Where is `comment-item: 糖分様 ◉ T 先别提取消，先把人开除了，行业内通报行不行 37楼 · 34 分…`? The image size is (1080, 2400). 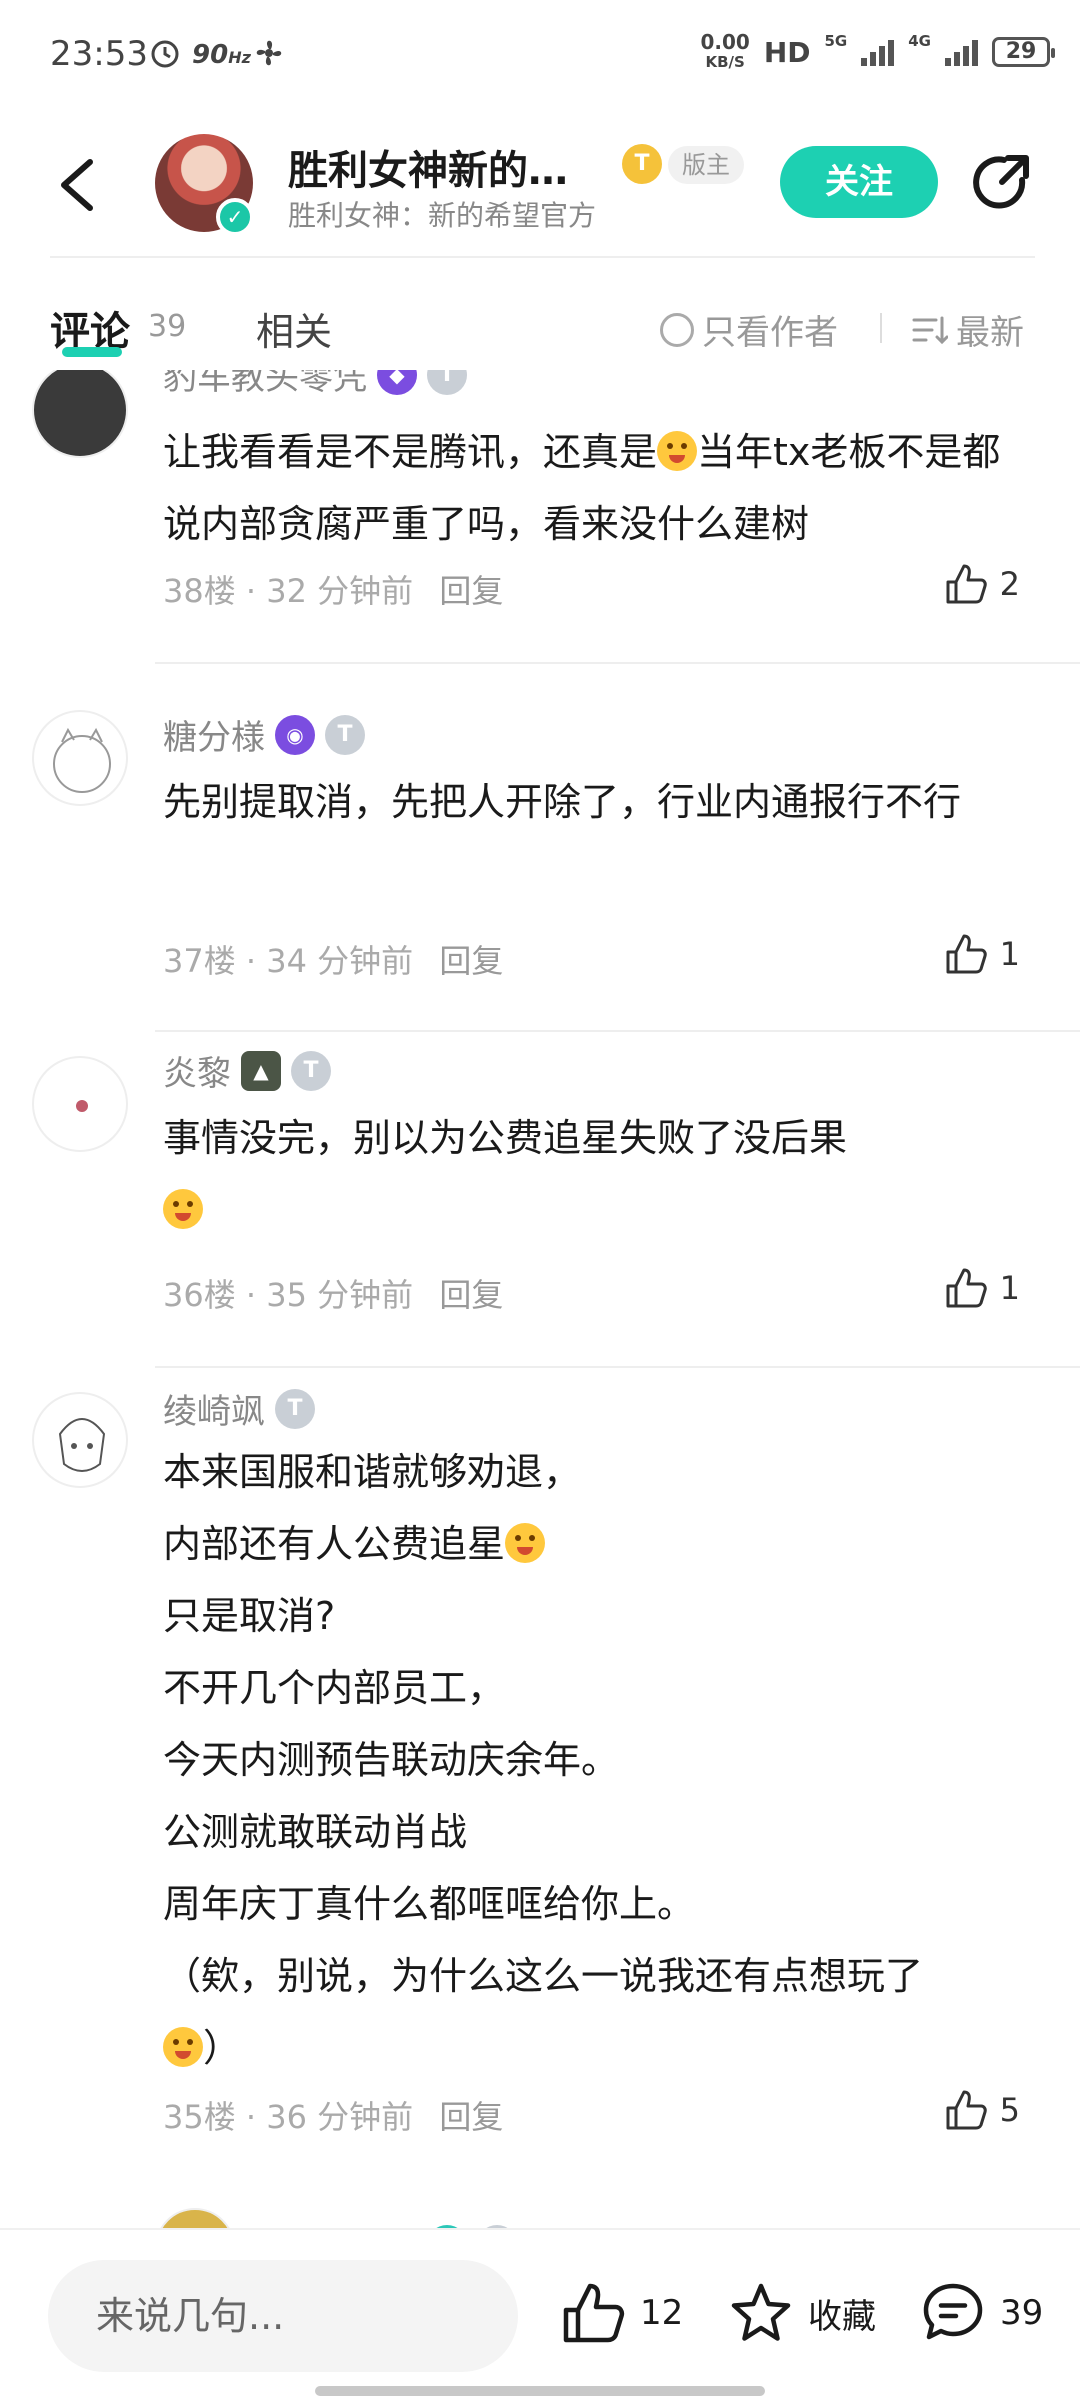 comment-item: 糖分様 ◉ T 先别提取消，先把人开除了，行业内通报行不行 37楼 · 34 分… is located at coordinates (540, 866).